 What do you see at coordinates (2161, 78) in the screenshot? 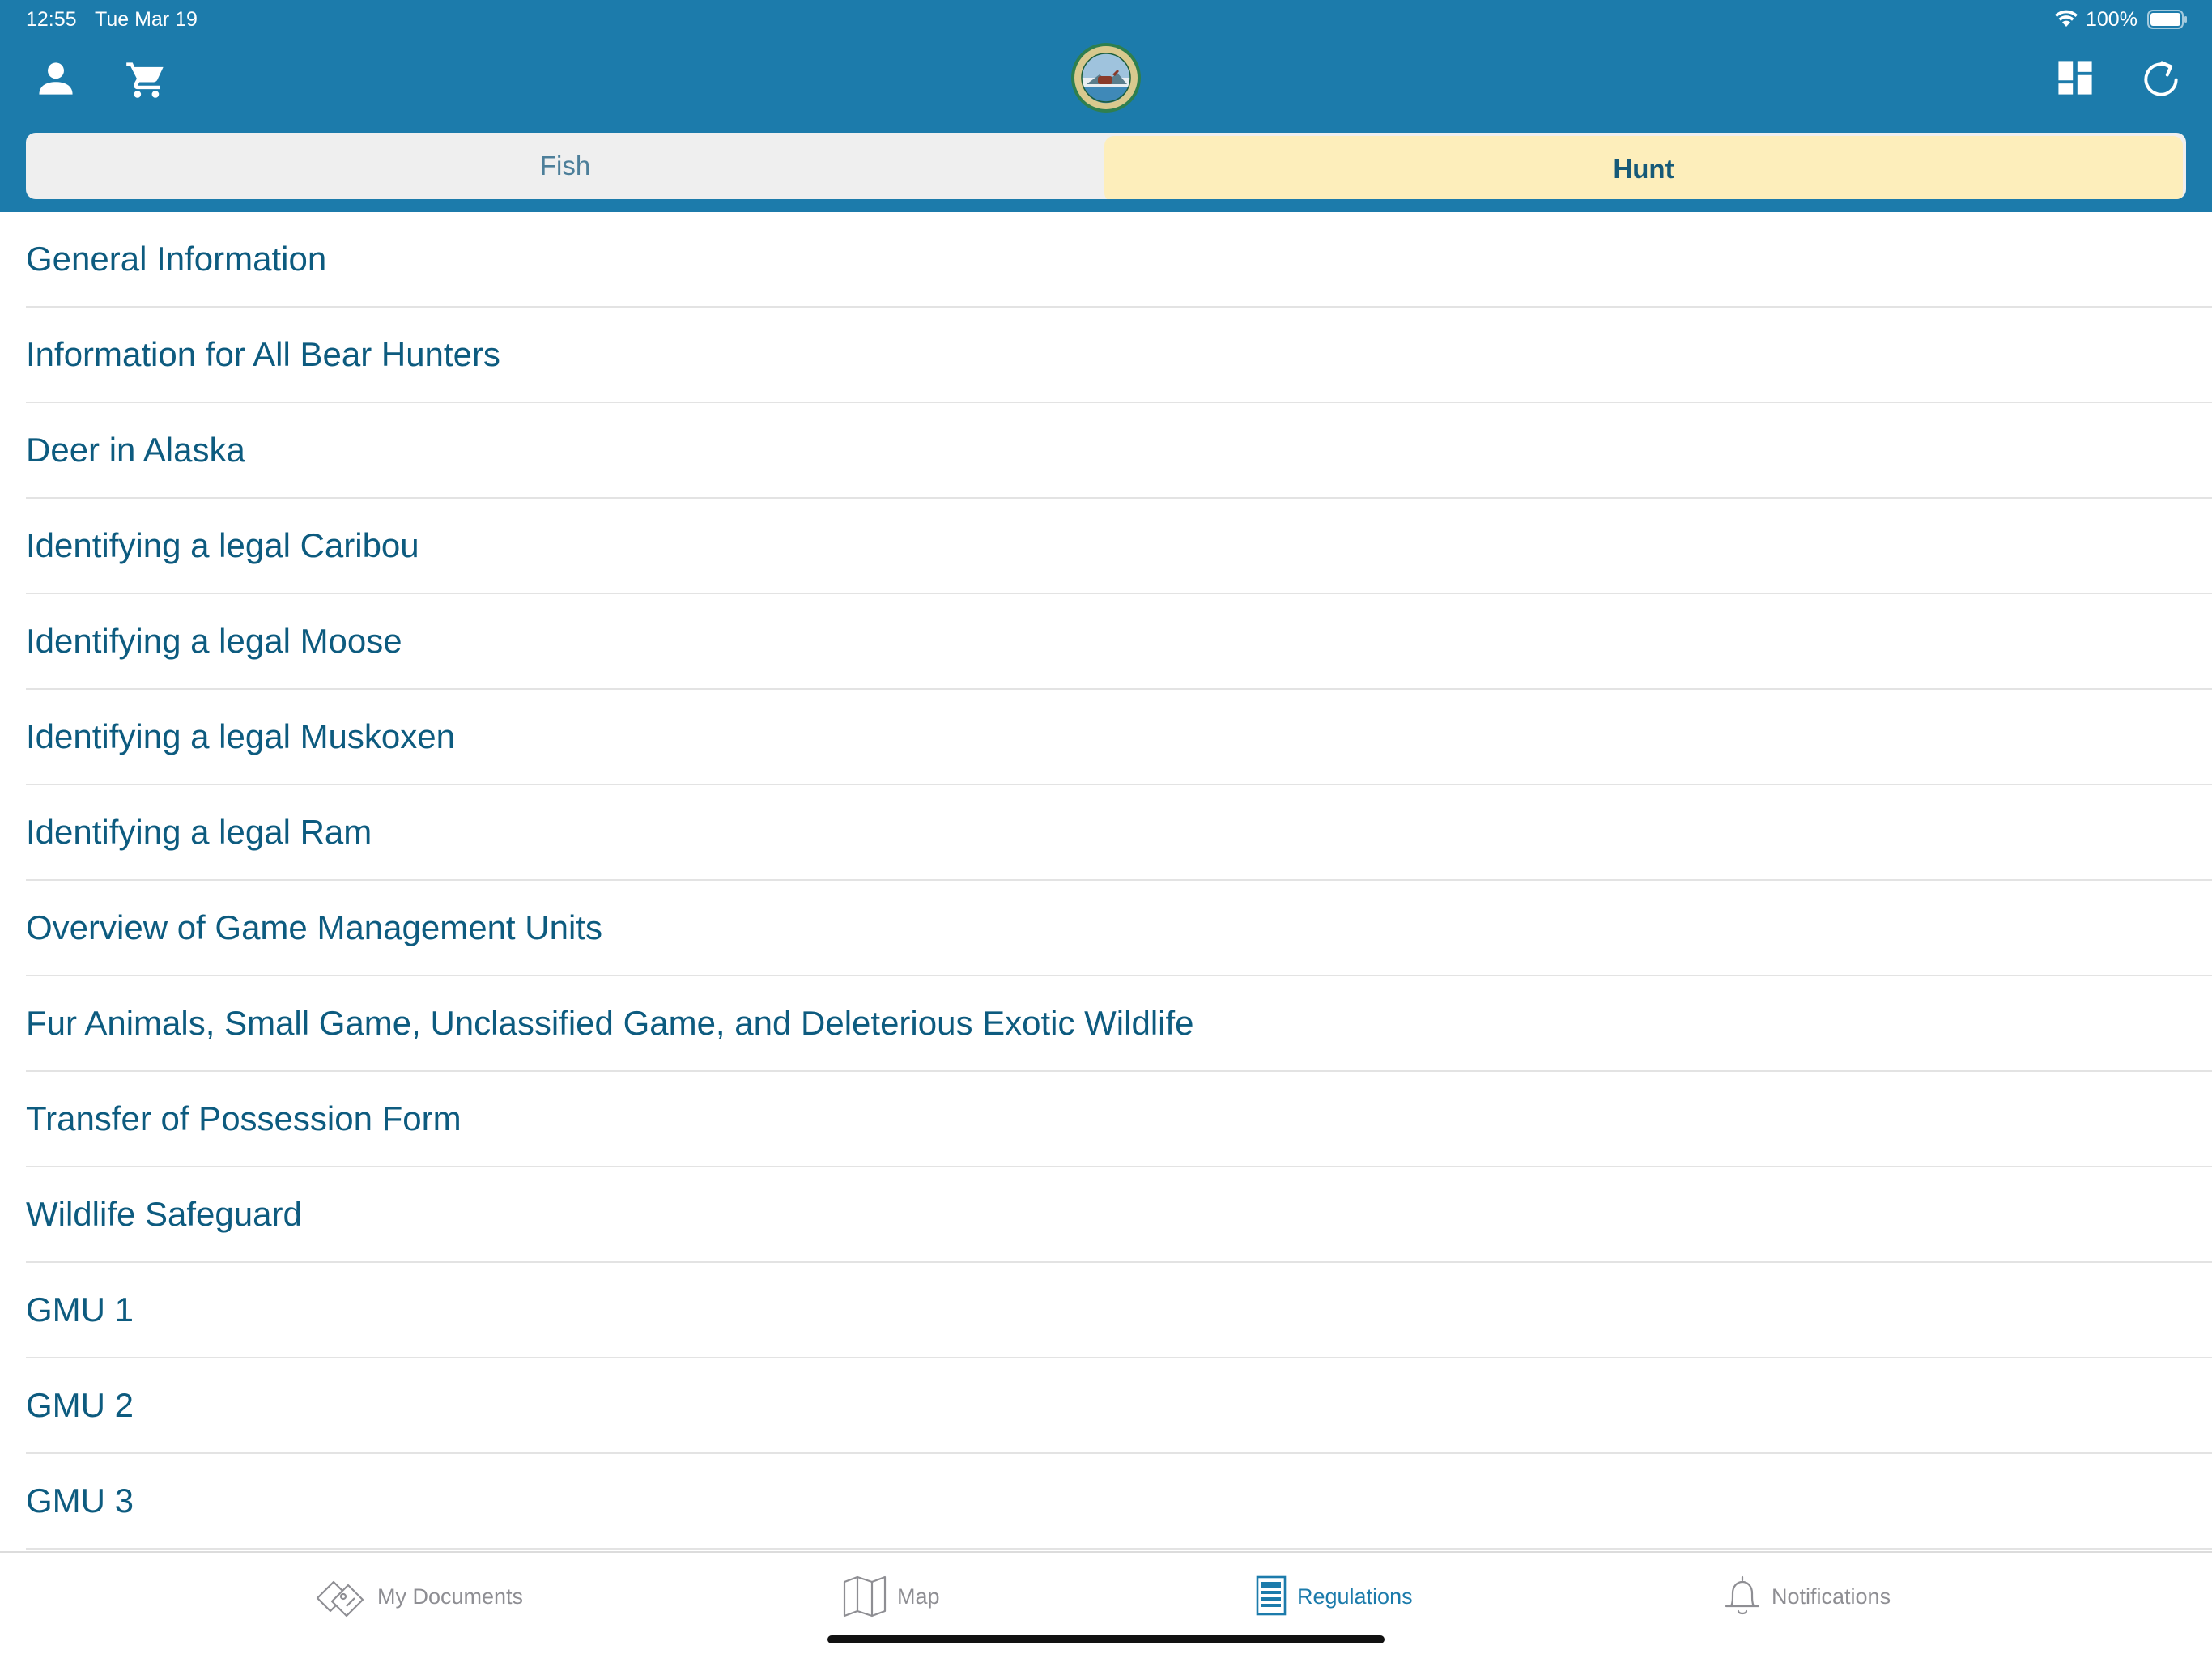
I see `refresh-icon` at bounding box center [2161, 78].